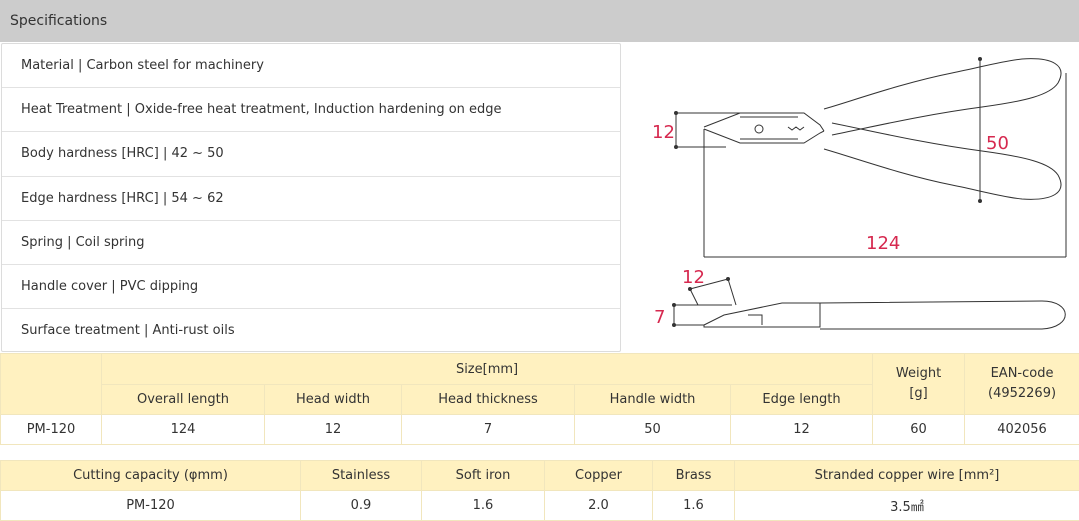  I want to click on cell-ean: 402056, so click(1021, 429).